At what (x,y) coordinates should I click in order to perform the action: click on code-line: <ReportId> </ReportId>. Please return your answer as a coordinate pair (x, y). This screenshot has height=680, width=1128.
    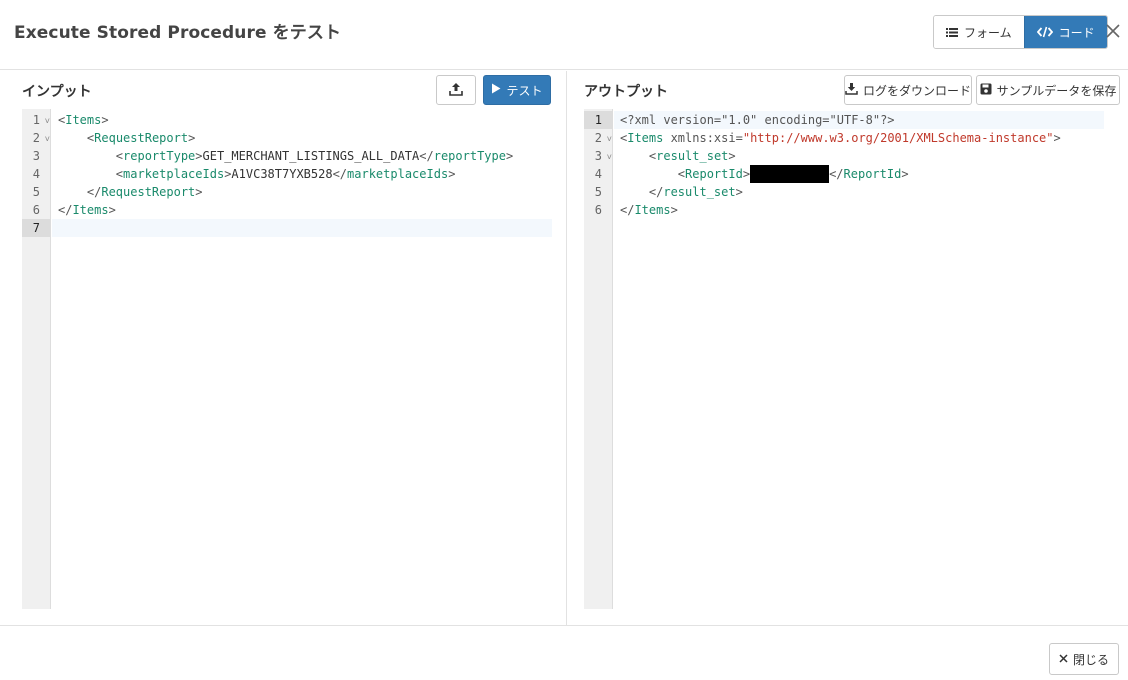
    Looking at the image, I should click on (859, 174).